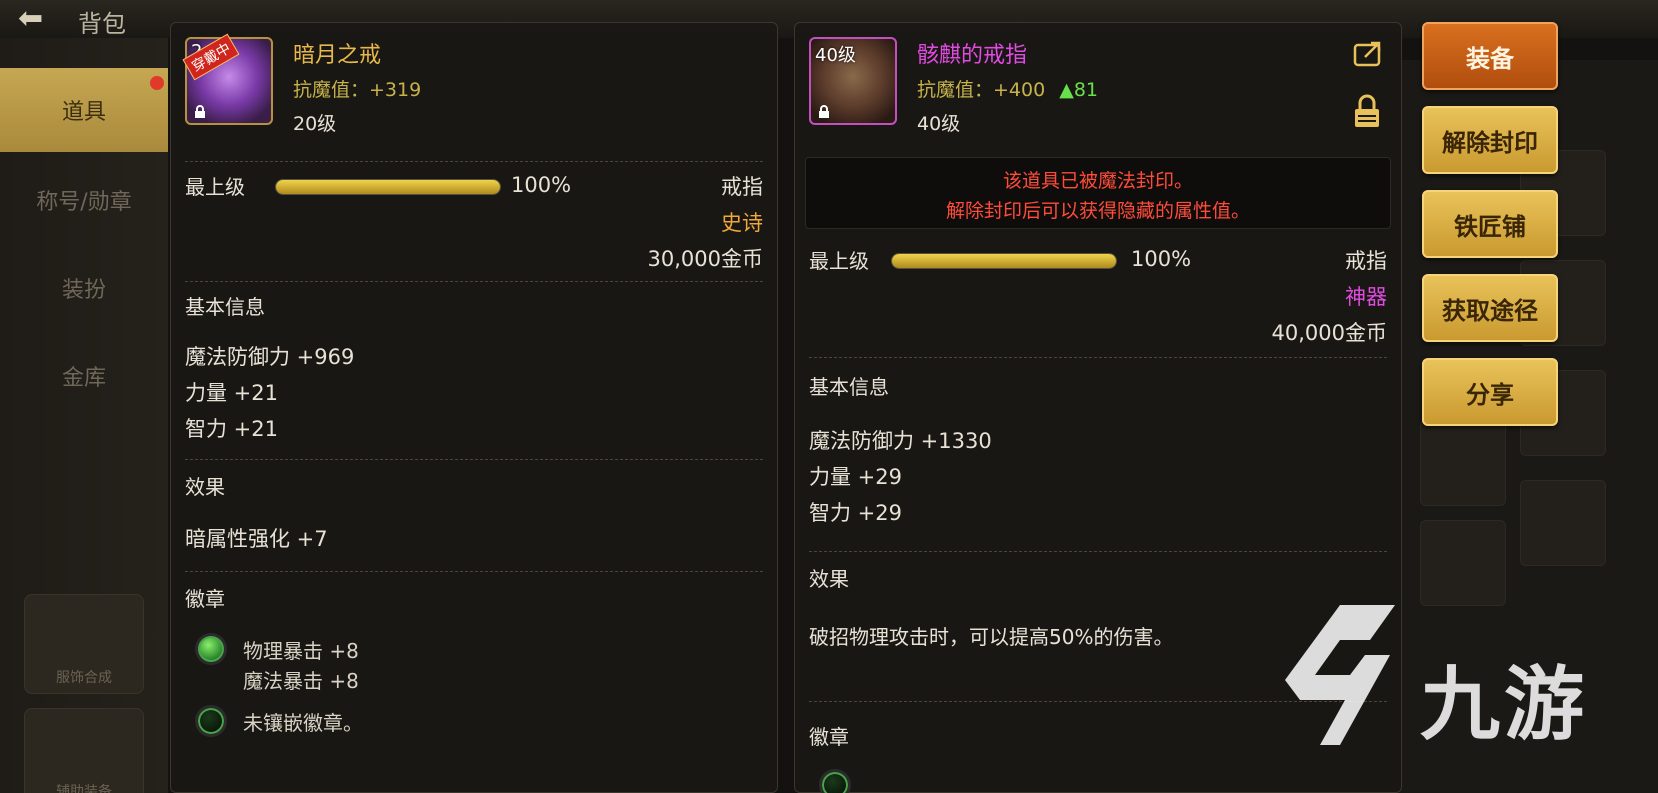  Describe the element at coordinates (853, 81) in the screenshot. I see `ring-claw-icon: 40级` at that location.